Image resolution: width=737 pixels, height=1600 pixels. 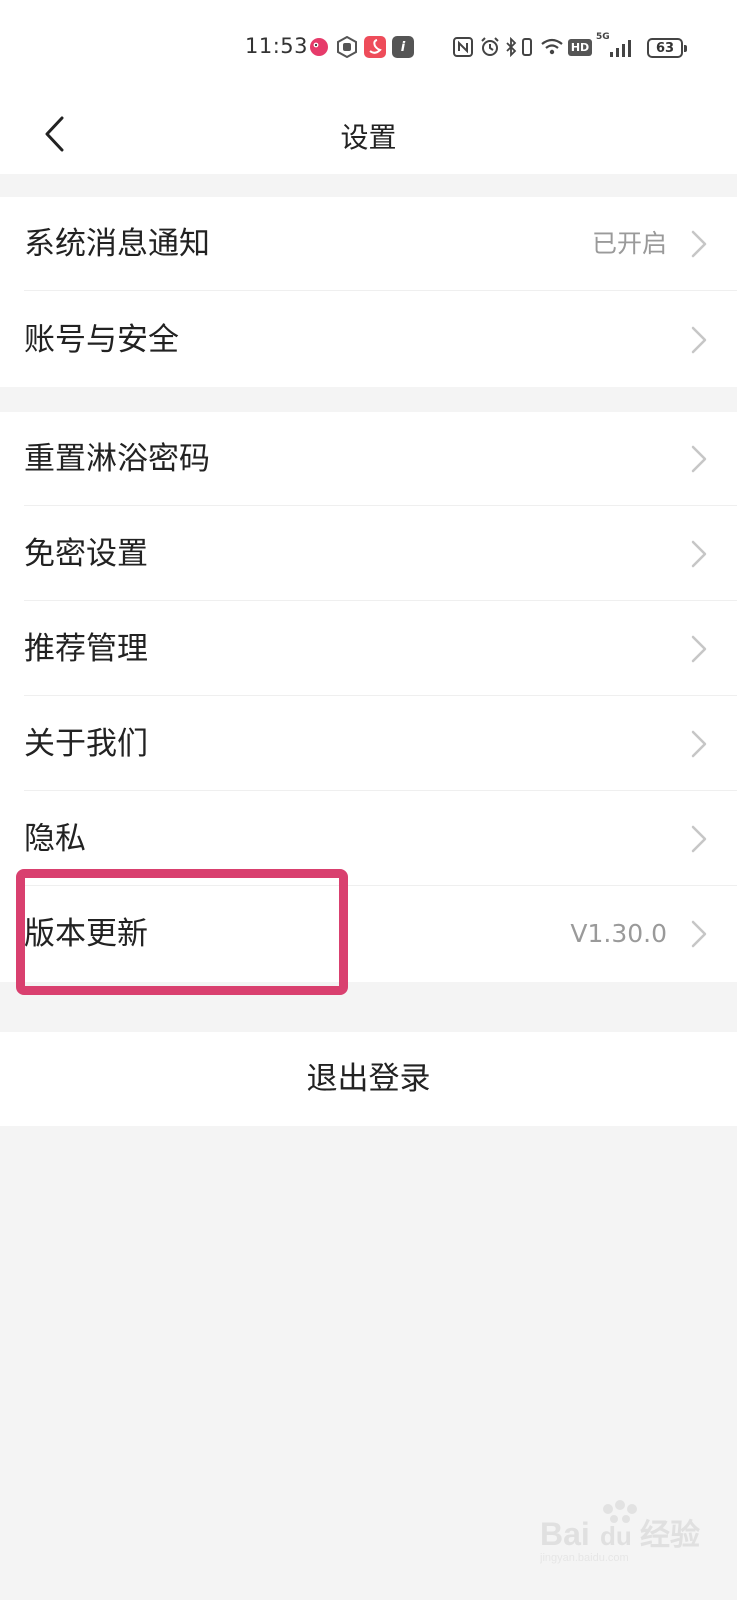 I want to click on row-privacy: 隐私, so click(x=368, y=839).